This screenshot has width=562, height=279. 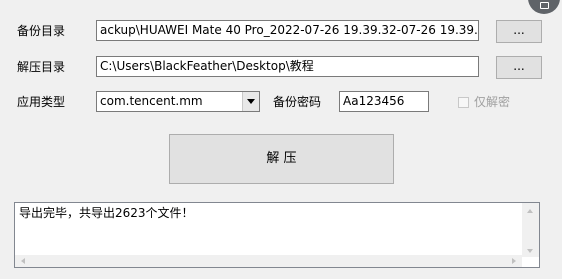 What do you see at coordinates (530, 251) in the screenshot?
I see `scroll-down-icon` at bounding box center [530, 251].